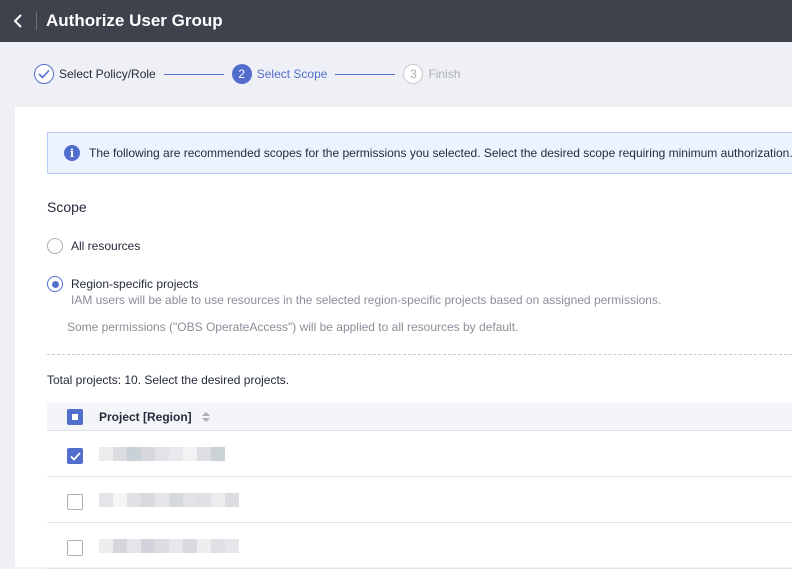 This screenshot has height=569, width=792. I want to click on sort-icon, so click(205, 416).